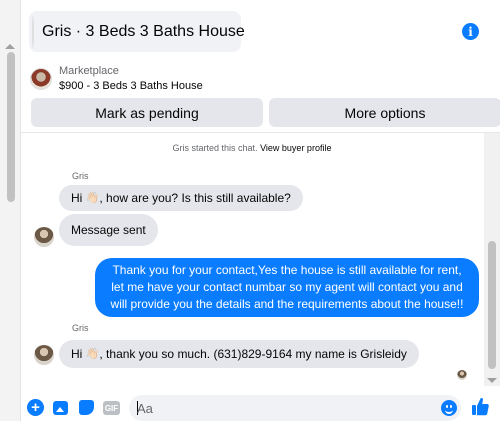 The image size is (500, 421). Describe the element at coordinates (10, 46) in the screenshot. I see `scroll-up-arrow-icon` at that location.